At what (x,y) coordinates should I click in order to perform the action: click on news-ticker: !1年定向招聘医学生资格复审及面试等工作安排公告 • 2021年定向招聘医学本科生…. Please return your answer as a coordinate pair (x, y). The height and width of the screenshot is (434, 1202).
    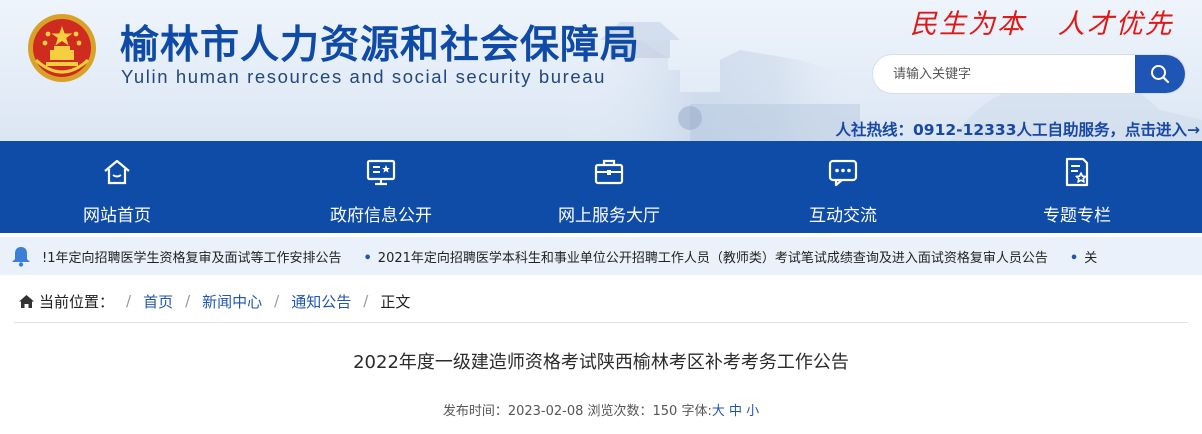
    Looking at the image, I should click on (601, 256).